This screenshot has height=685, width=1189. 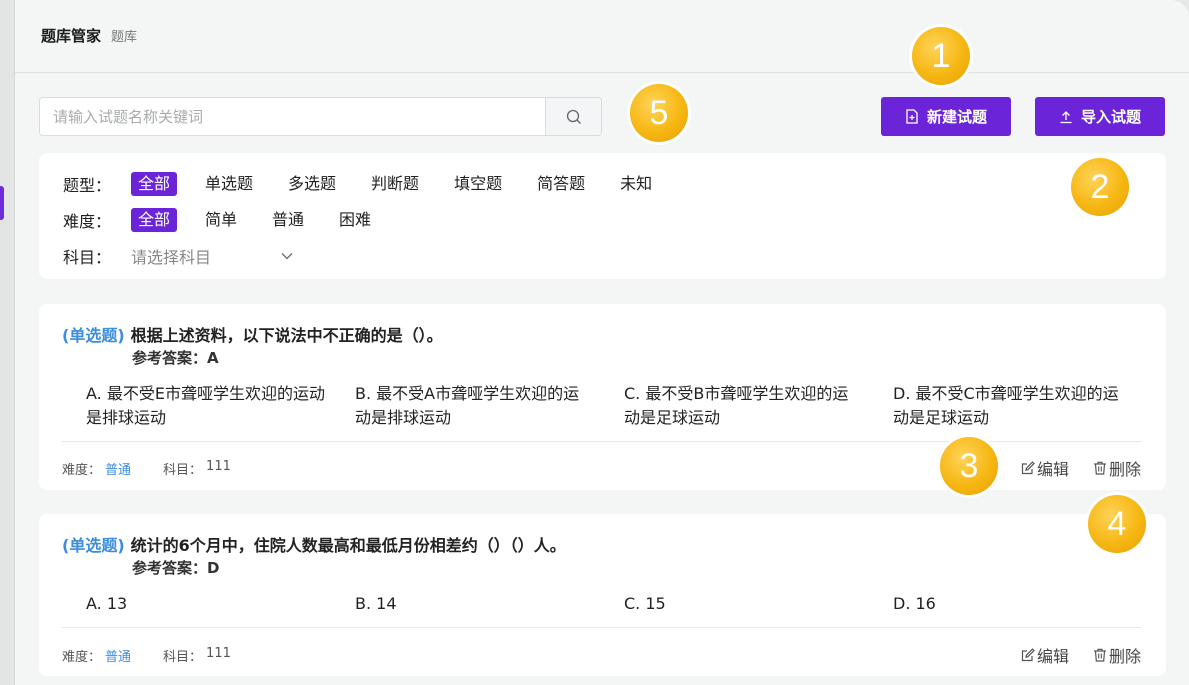 I want to click on subject-filter-row: 科目： 请选择科目, so click(x=182, y=256).